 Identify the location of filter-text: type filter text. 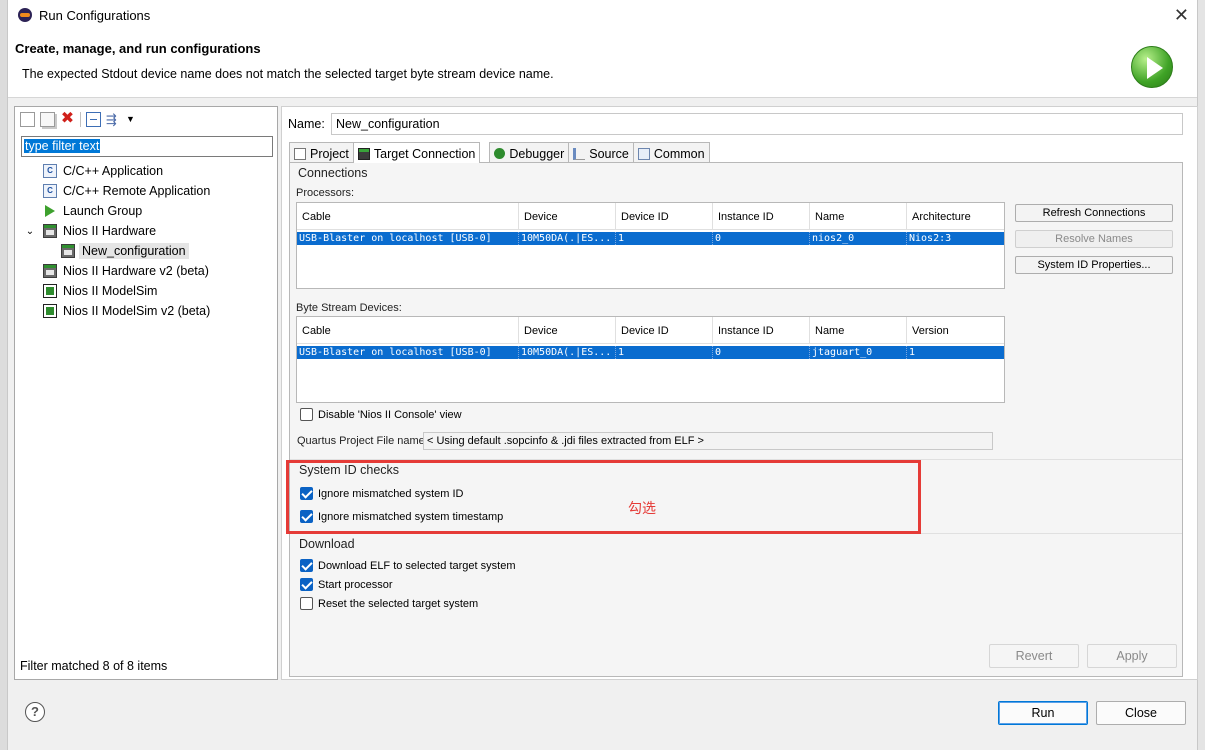
(62, 146).